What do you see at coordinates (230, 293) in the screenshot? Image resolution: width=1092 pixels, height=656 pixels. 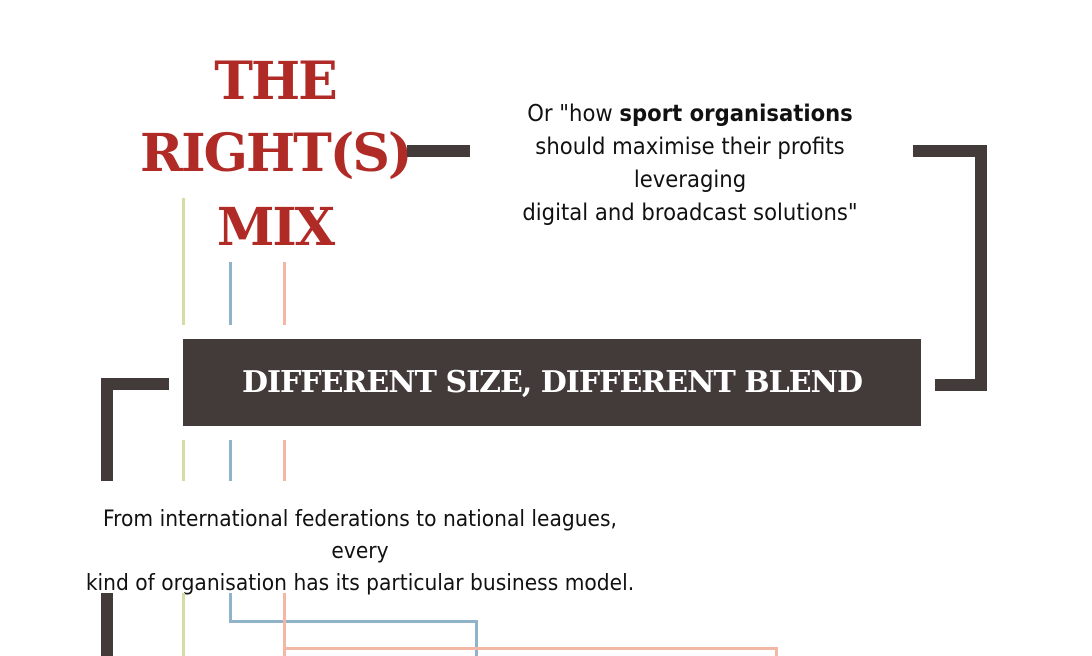 I see `blue-strand-upper` at bounding box center [230, 293].